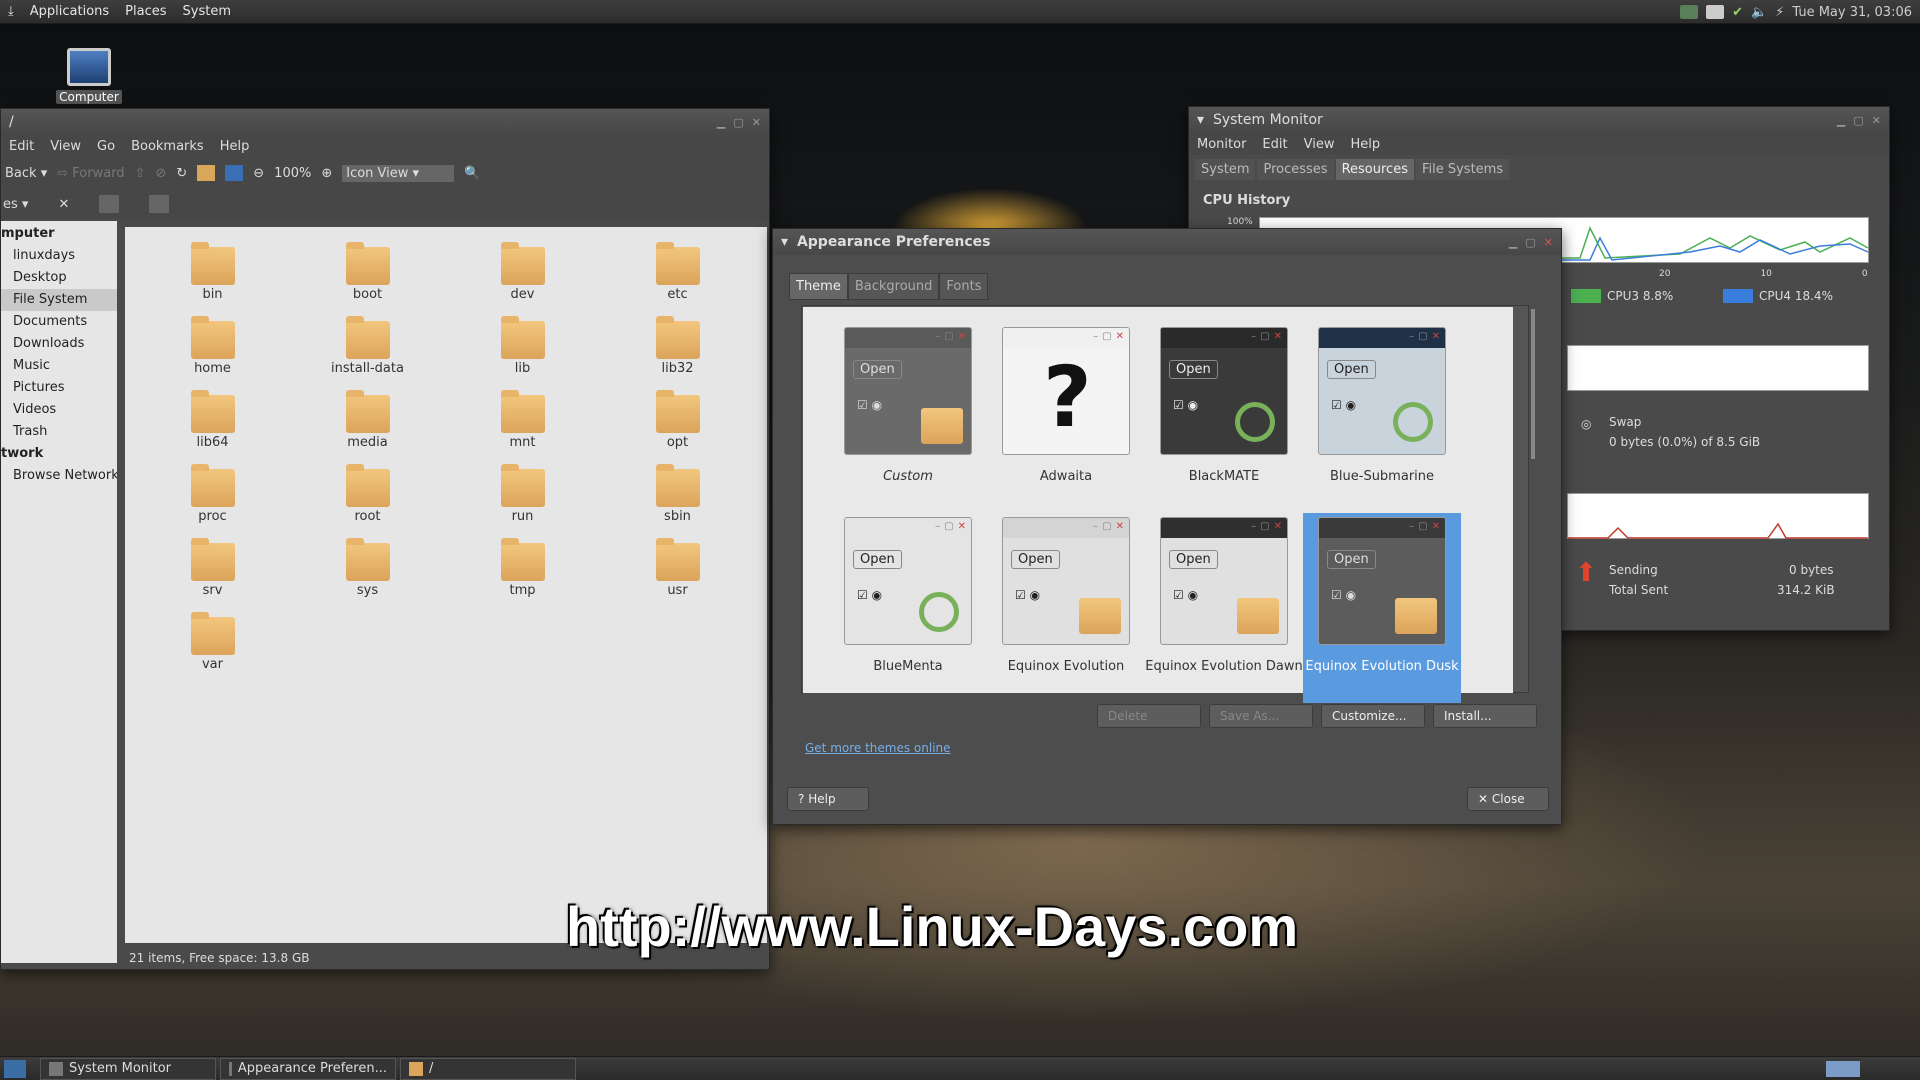 The image size is (1920, 1080). I want to click on system-menu: System, so click(207, 11).